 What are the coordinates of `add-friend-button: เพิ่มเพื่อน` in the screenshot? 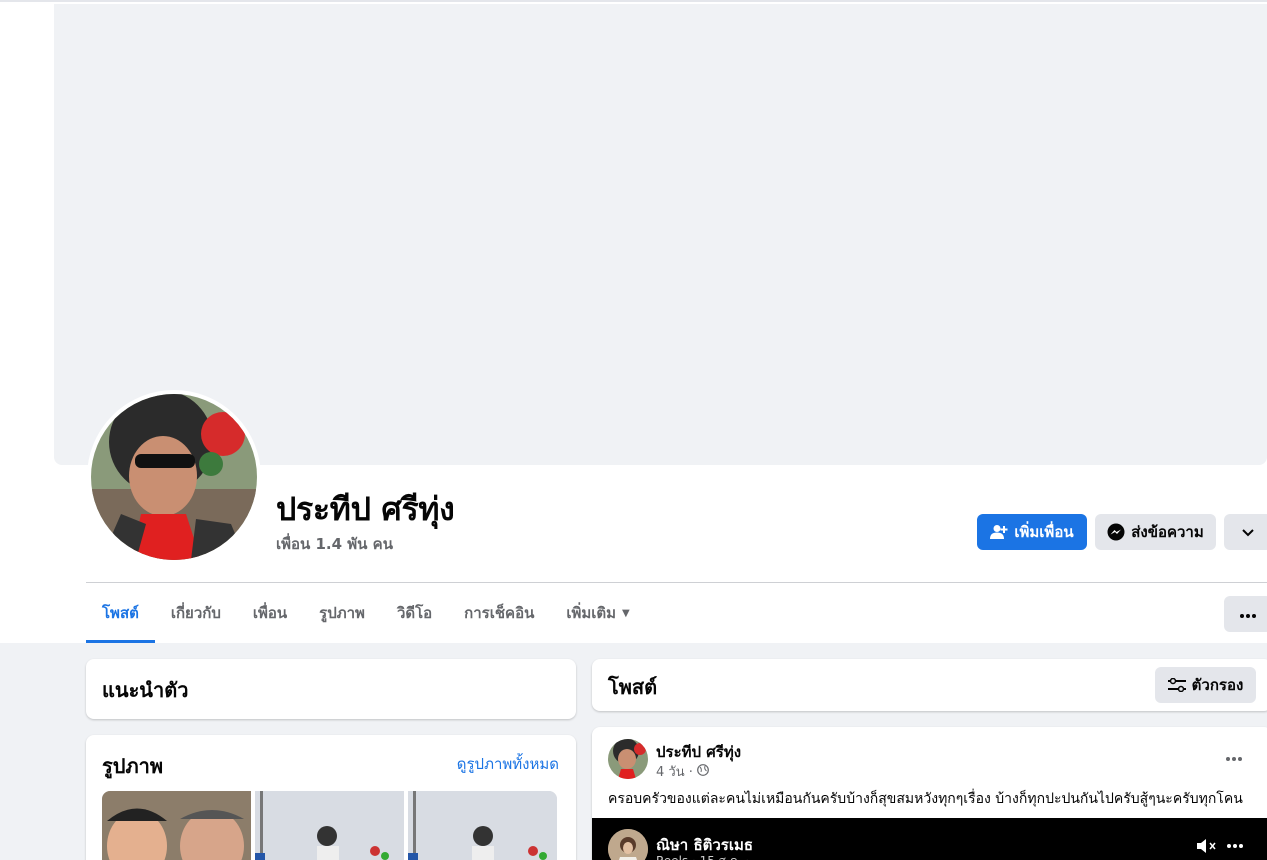 It's located at (1032, 532).